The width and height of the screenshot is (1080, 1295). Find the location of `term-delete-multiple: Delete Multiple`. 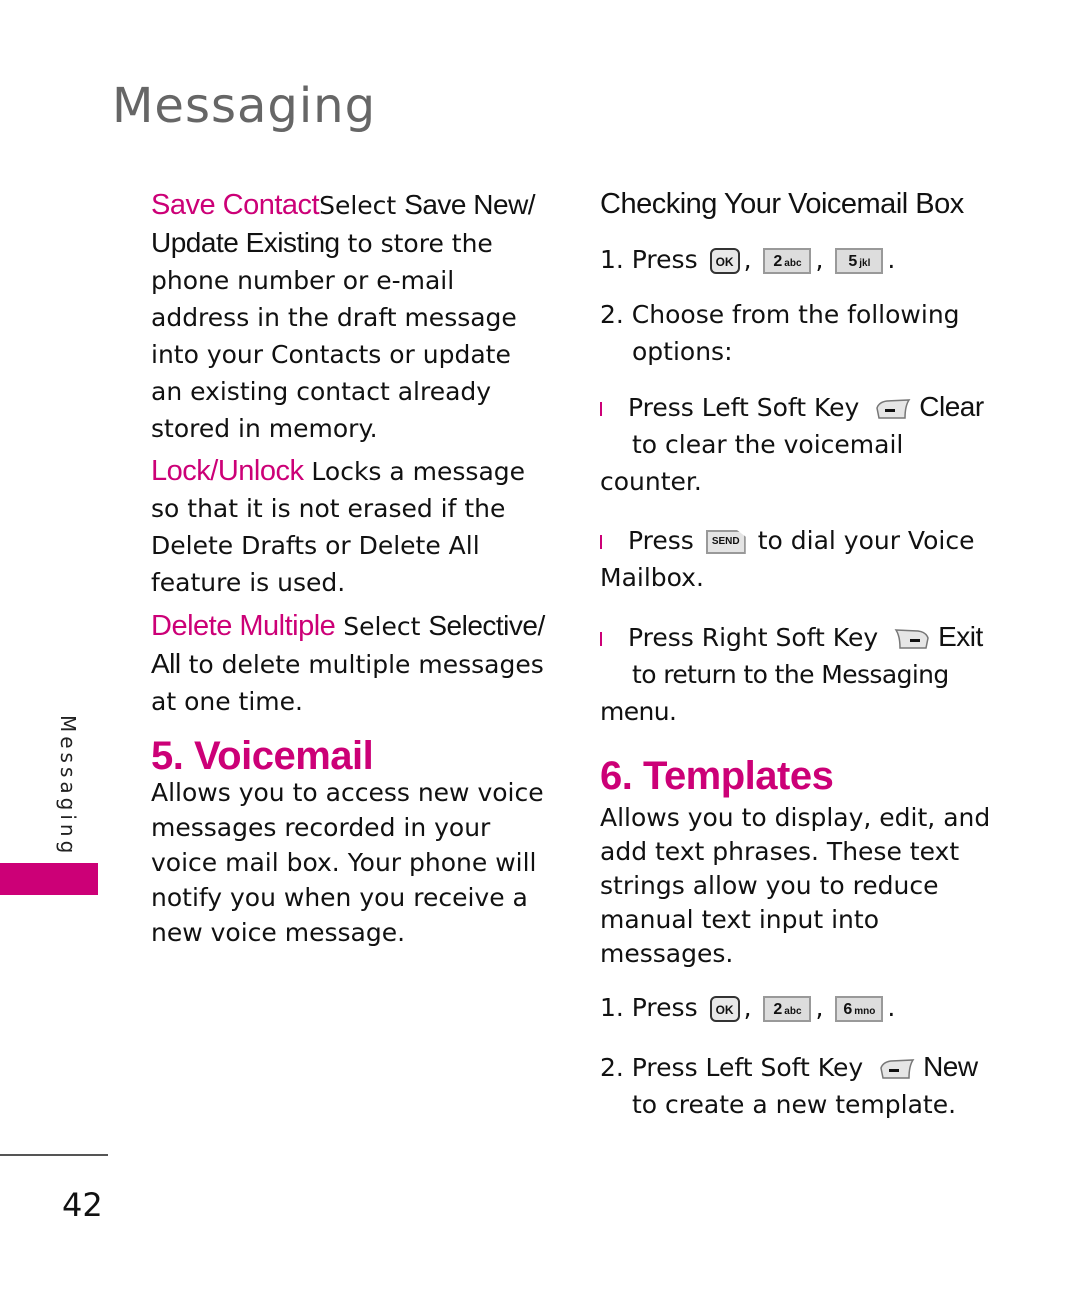

term-delete-multiple: Delete Multiple is located at coordinates (243, 626).